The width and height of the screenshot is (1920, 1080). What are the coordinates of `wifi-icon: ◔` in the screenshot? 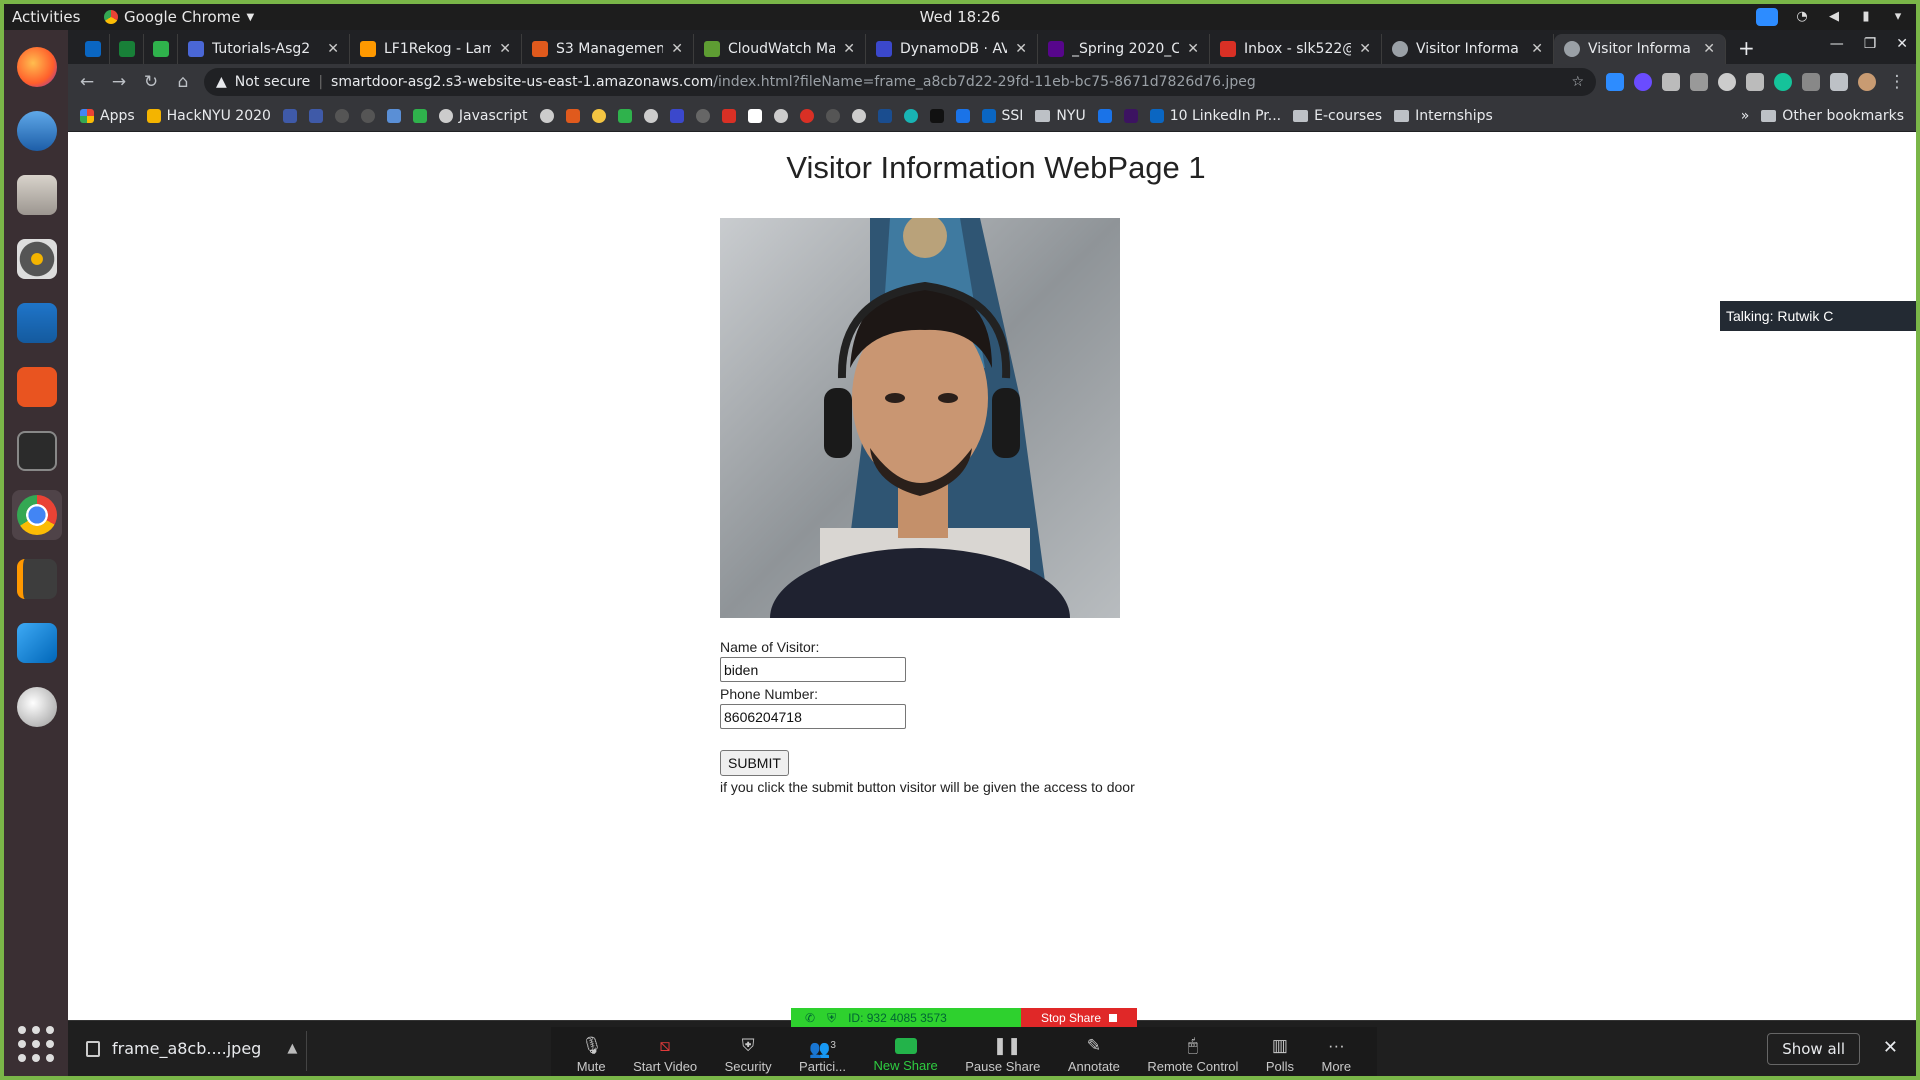 It's located at (1802, 17).